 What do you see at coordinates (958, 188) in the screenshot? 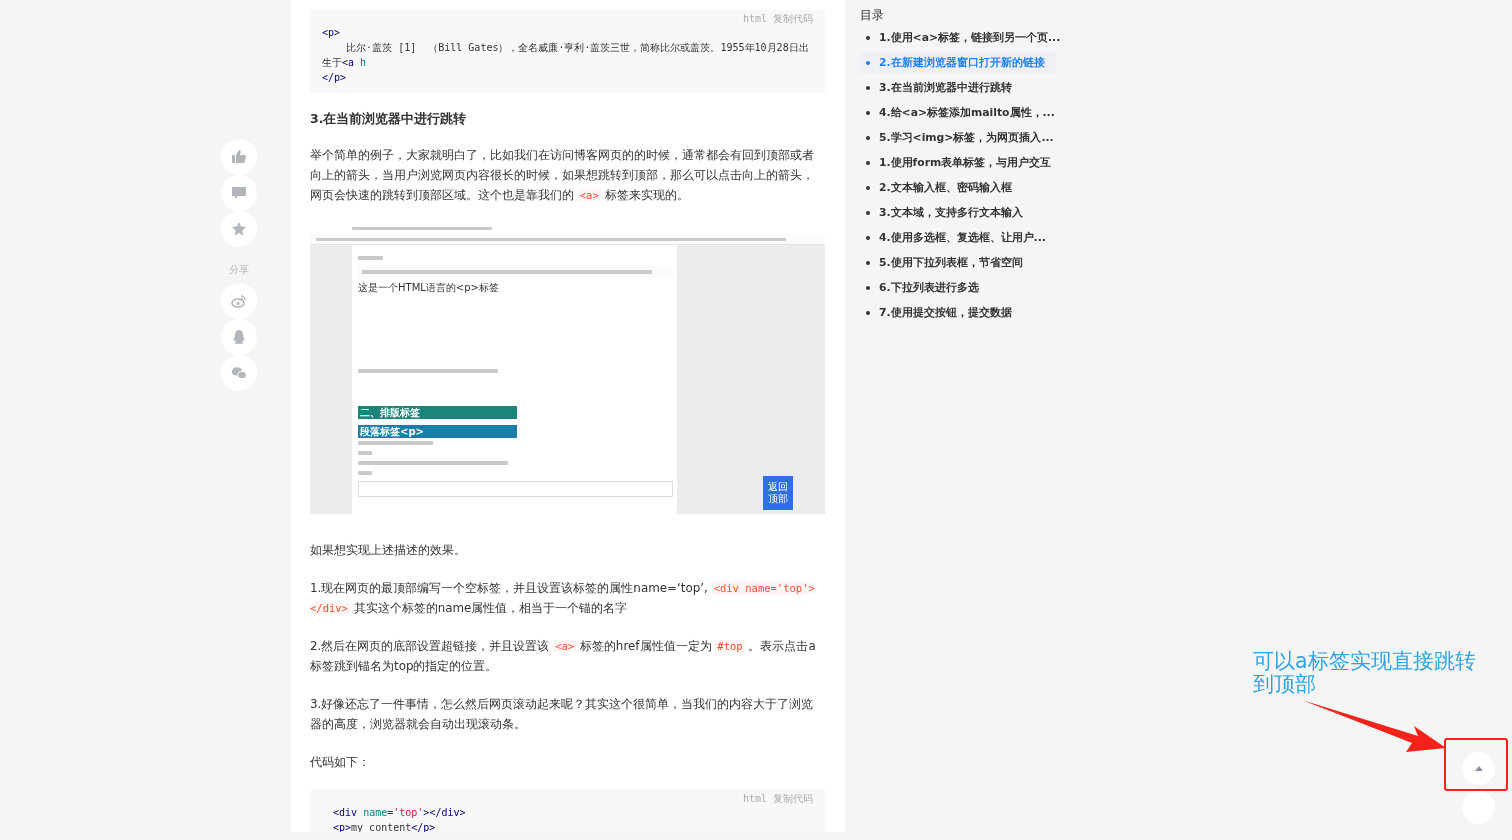
I see `toc-item: 2.文本输入框、密码输入框` at bounding box center [958, 188].